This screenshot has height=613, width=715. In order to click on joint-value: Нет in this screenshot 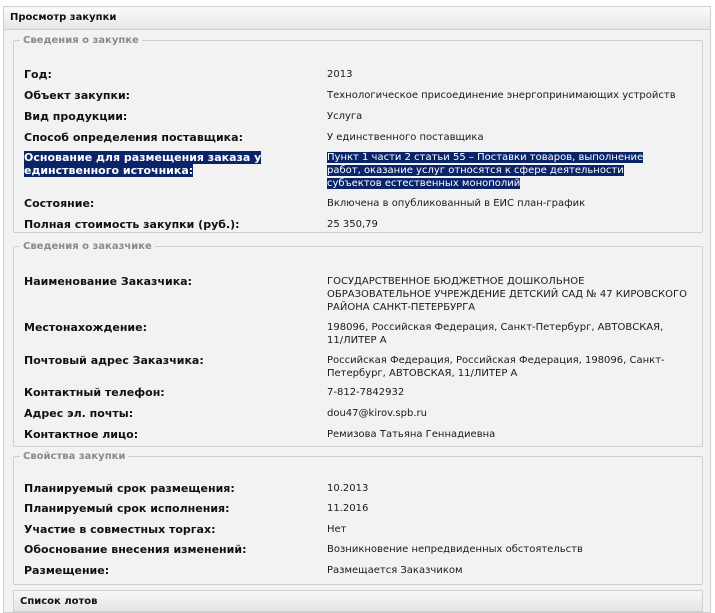, I will do `click(337, 529)`.